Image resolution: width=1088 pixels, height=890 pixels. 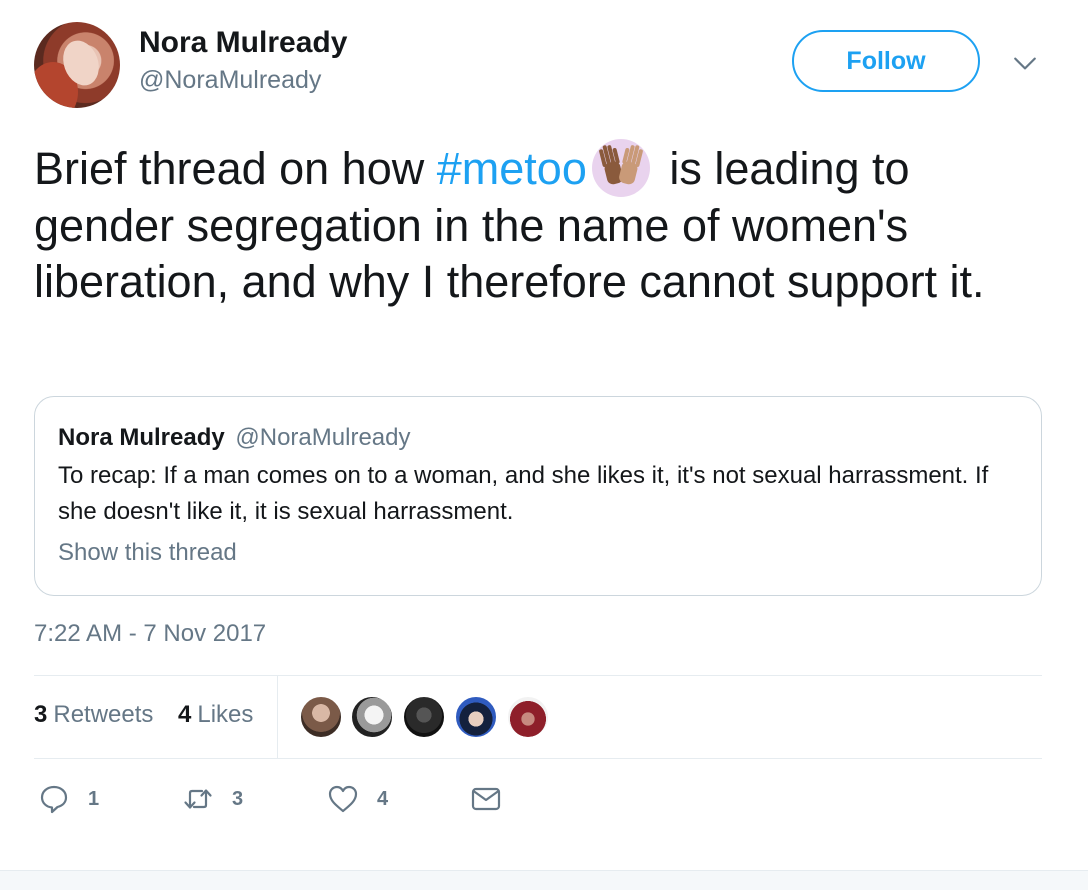 I want to click on footer-strip, so click(x=544, y=880).